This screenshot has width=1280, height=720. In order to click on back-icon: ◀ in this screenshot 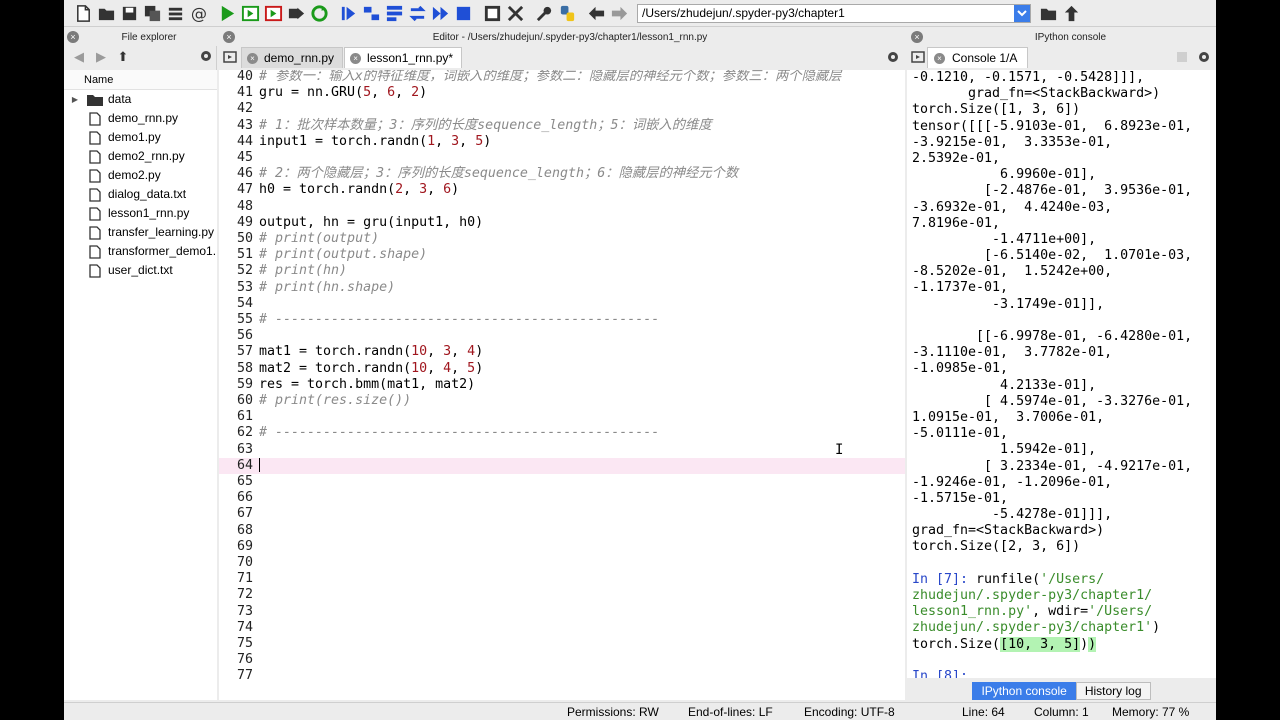, I will do `click(79, 57)`.